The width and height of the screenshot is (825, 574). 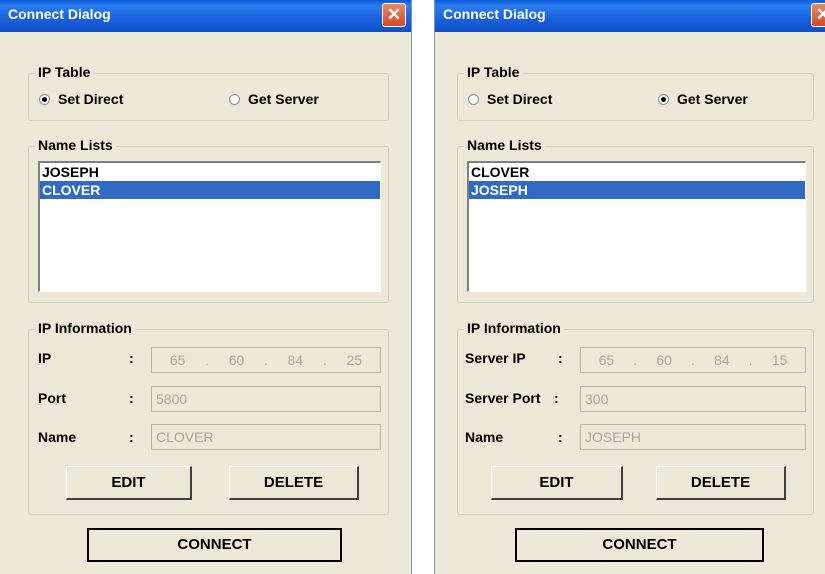 What do you see at coordinates (209, 226) in the screenshot?
I see `name-listbox: JOSEPH CLOVER` at bounding box center [209, 226].